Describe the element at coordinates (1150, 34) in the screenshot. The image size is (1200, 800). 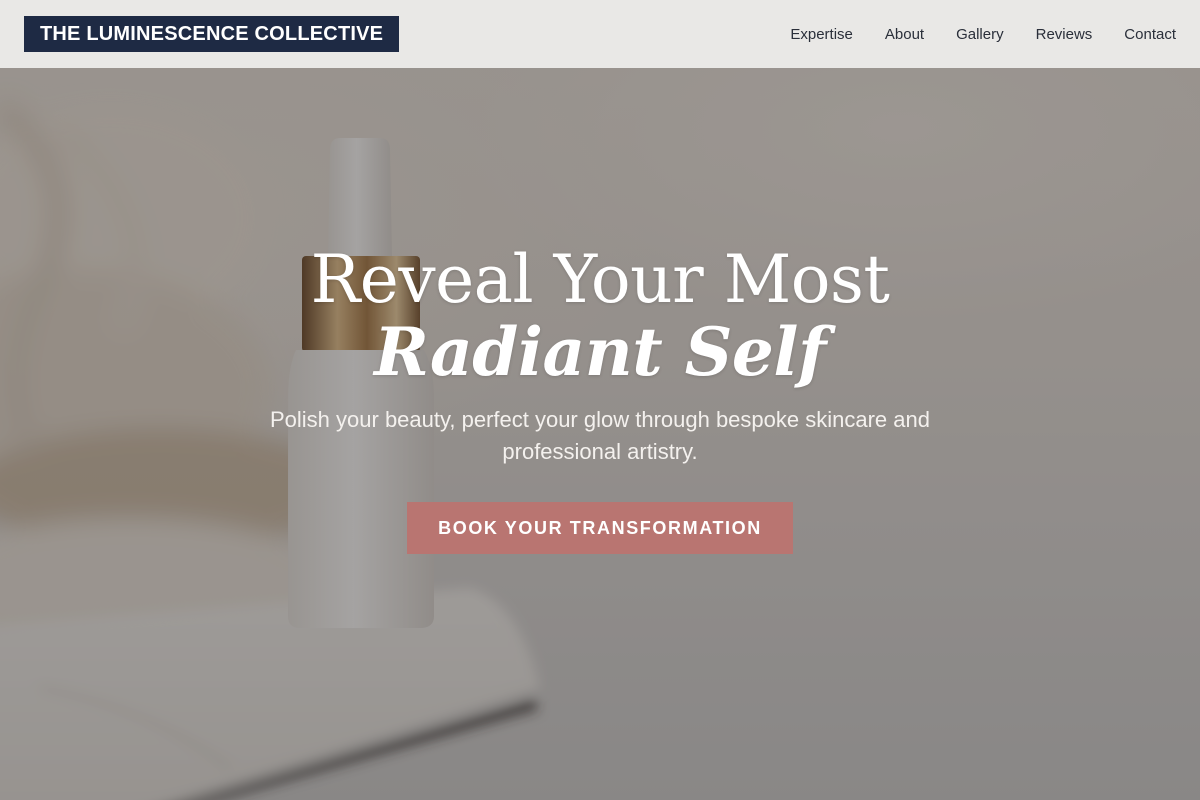
I see `nav-link-contact: Contact` at that location.